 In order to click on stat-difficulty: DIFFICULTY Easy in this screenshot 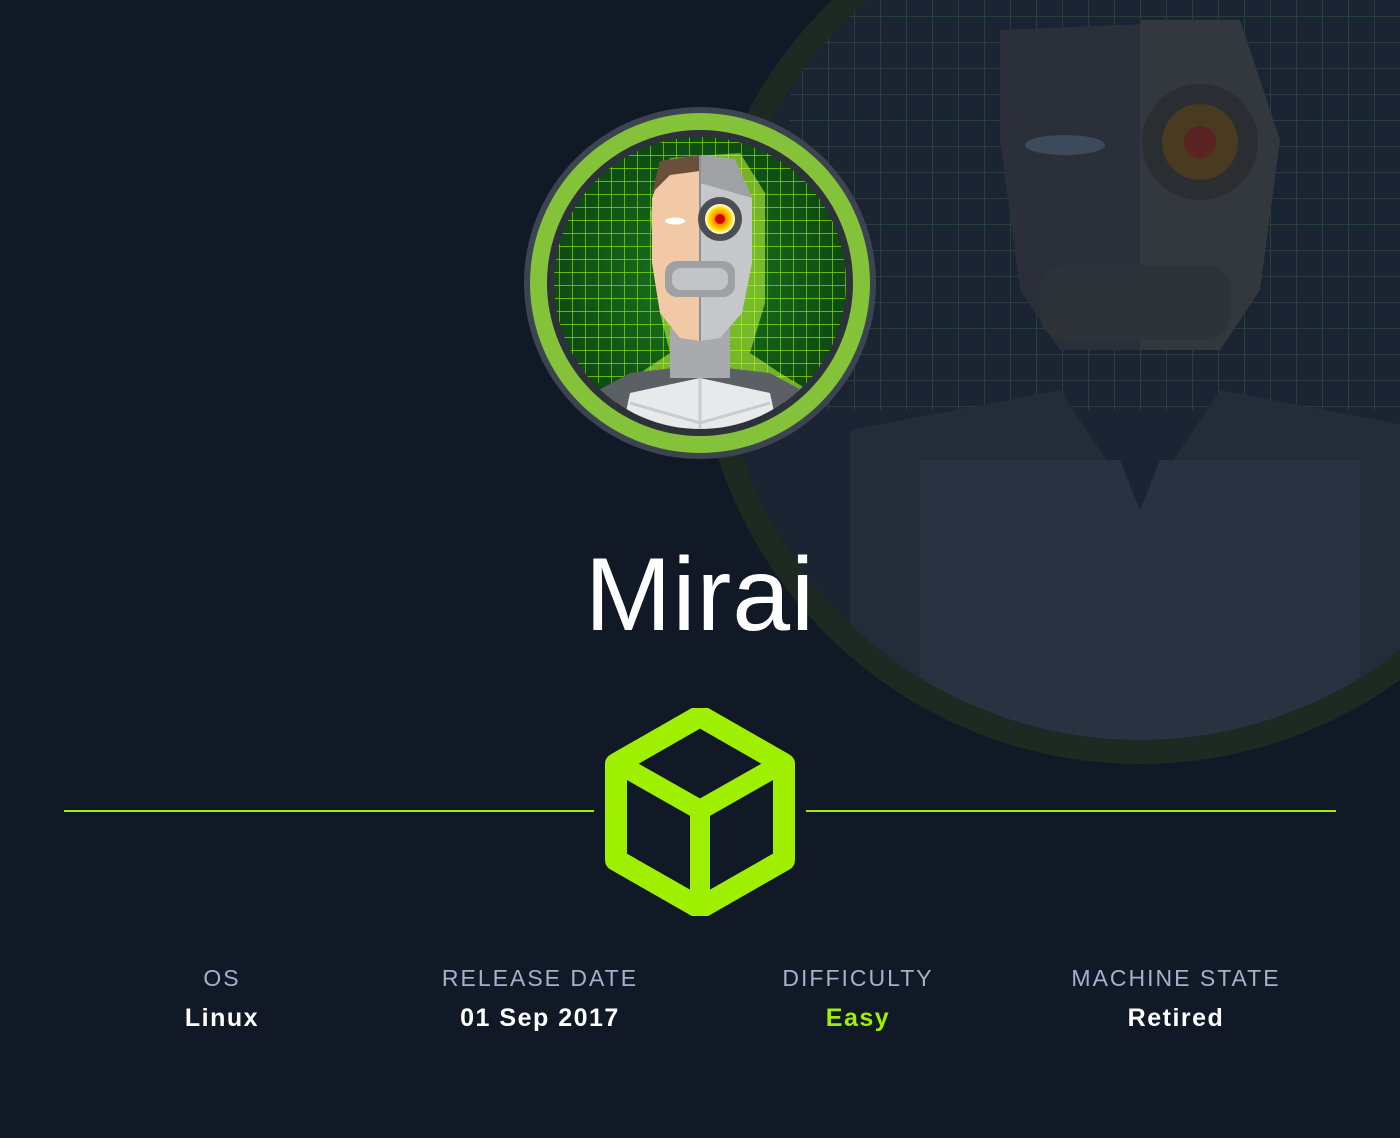, I will do `click(858, 998)`.